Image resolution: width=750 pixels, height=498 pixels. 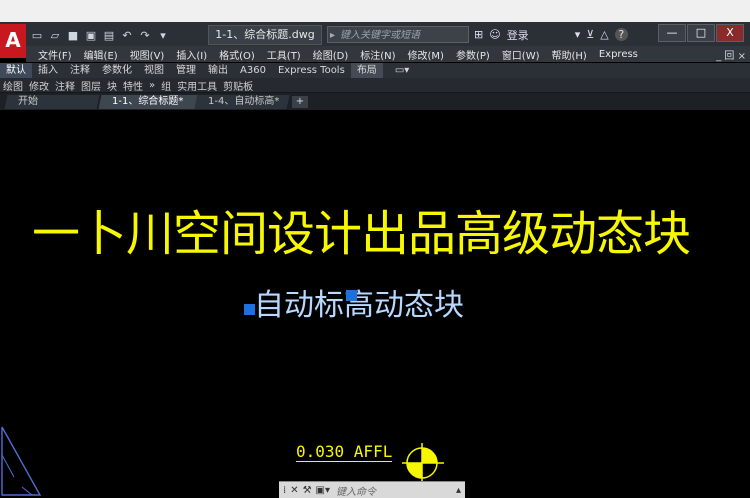 What do you see at coordinates (13, 41) in the screenshot?
I see `application-menu-button: A` at bounding box center [13, 41].